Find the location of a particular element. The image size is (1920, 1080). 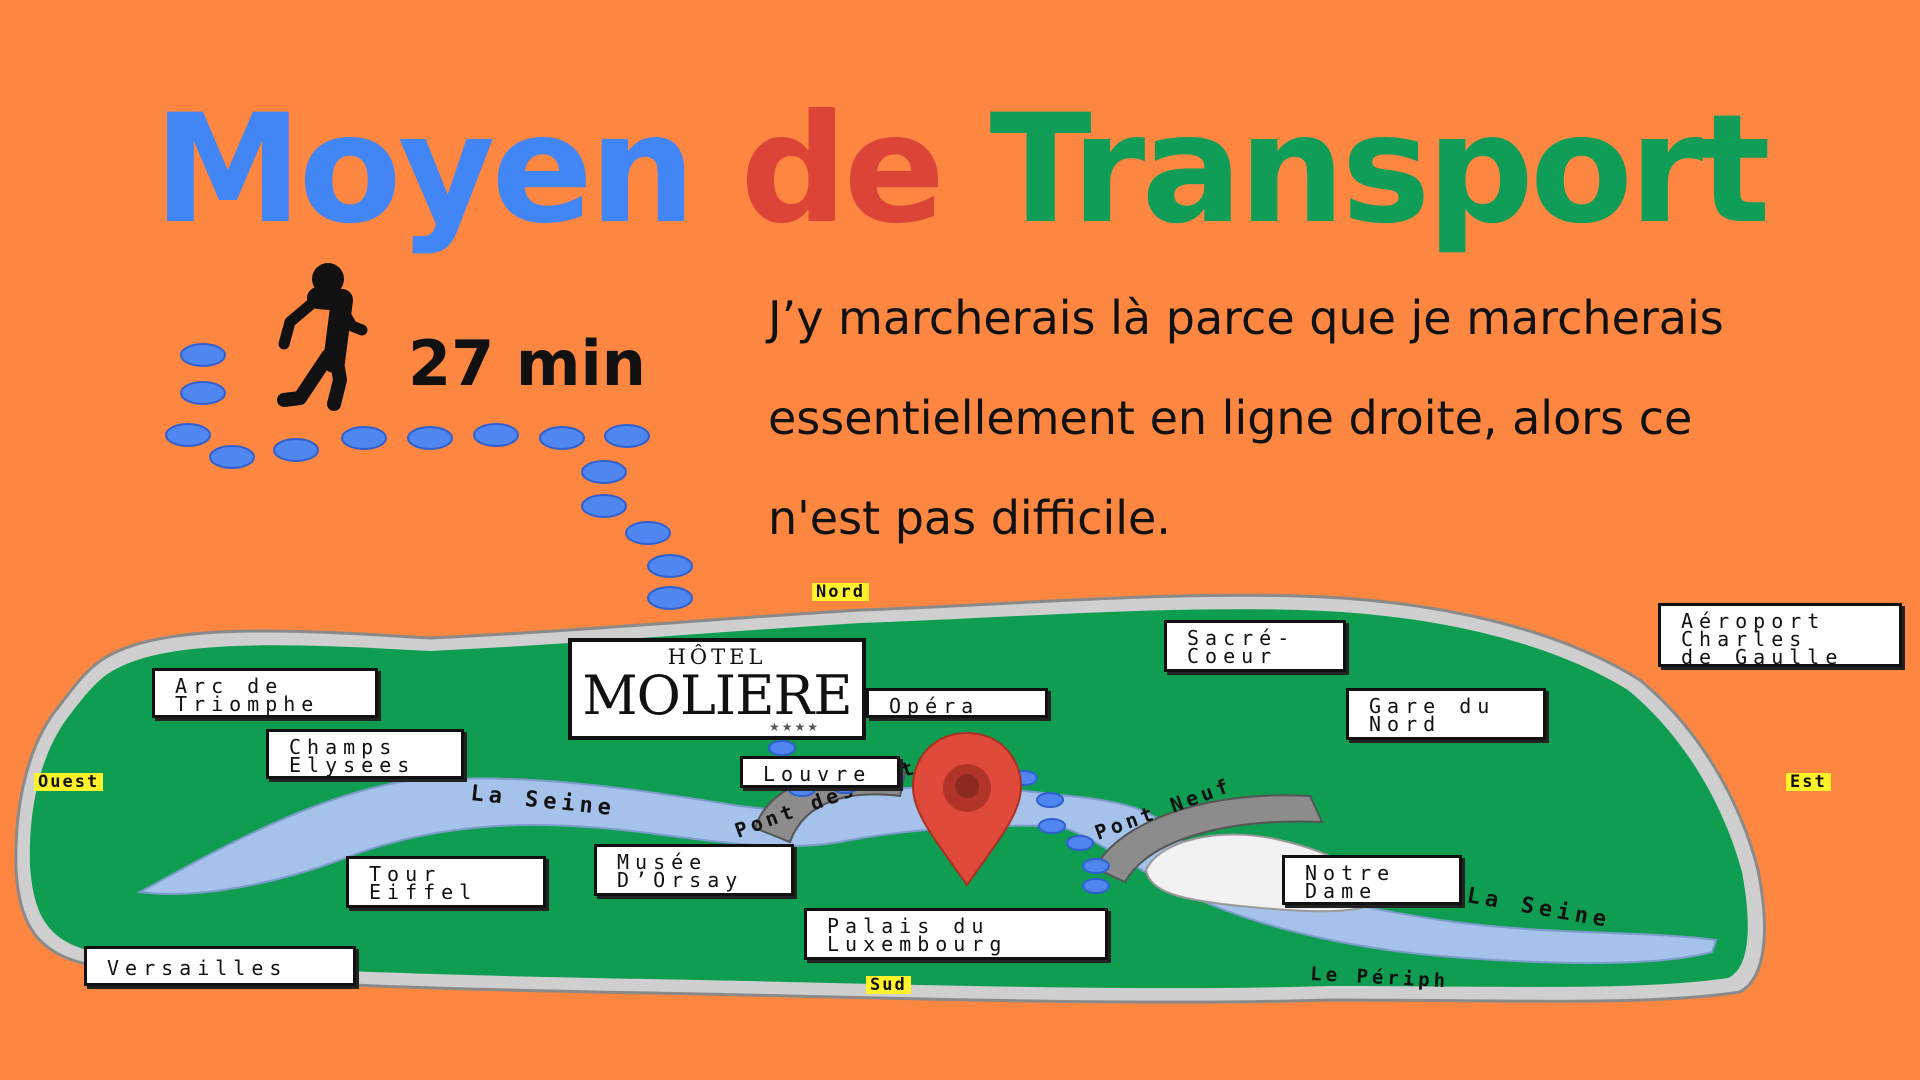

label-versailles: Versailles is located at coordinates (220, 966).